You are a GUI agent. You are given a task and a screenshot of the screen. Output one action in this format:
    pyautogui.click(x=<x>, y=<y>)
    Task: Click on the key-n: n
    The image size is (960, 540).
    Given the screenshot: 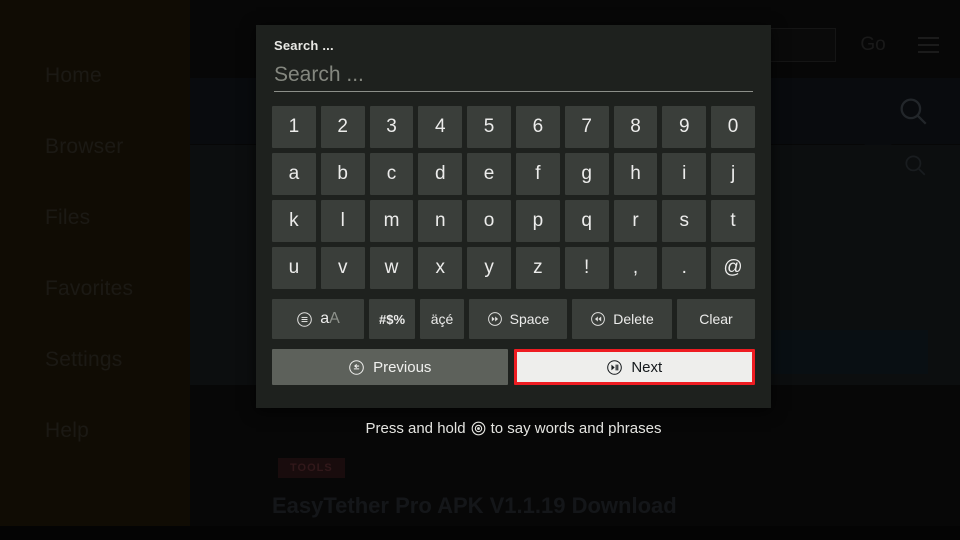 What is the action you would take?
    pyautogui.click(x=440, y=221)
    